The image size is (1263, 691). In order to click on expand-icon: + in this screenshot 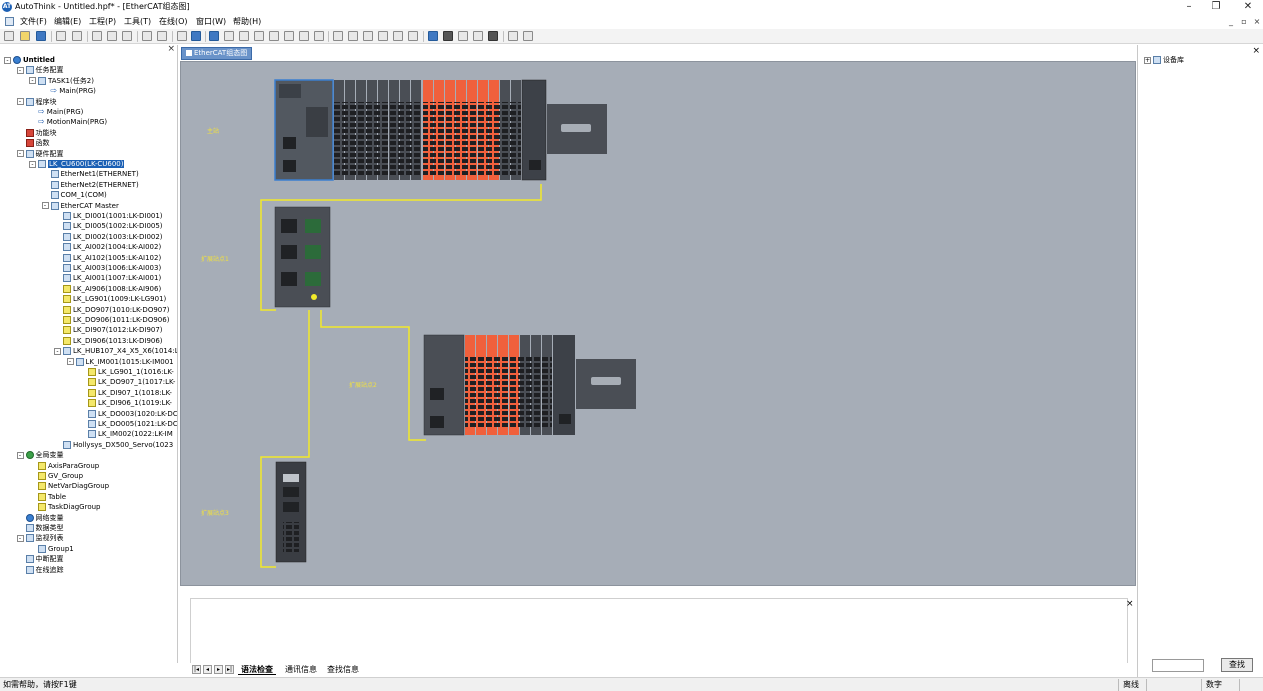, I will do `click(1147, 60)`.